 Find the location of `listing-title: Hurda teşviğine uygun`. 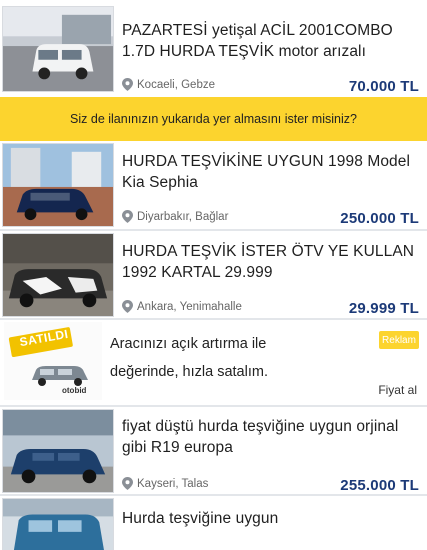

listing-title: Hurda teşviğine uygun is located at coordinates (200, 518).